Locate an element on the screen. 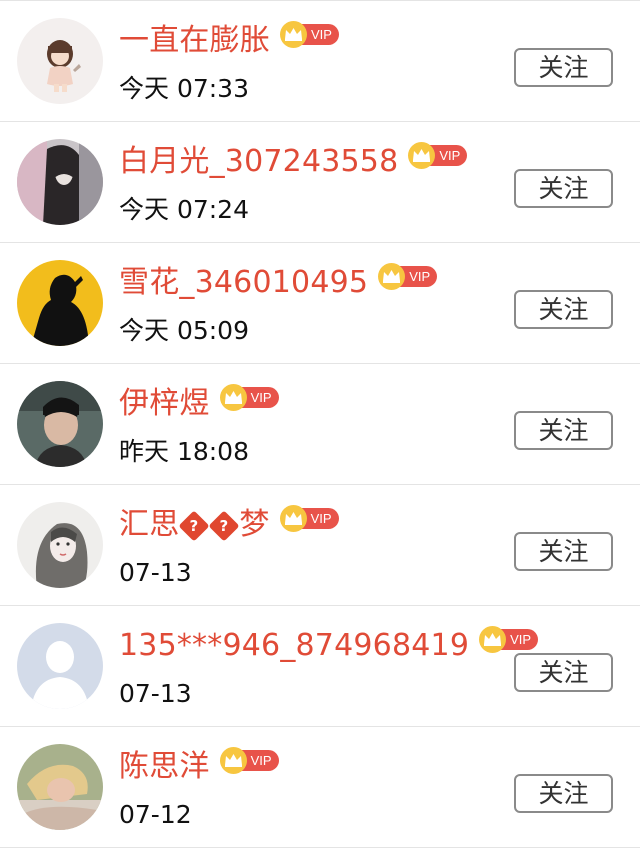  vip-label: VIP is located at coordinates (448, 155).